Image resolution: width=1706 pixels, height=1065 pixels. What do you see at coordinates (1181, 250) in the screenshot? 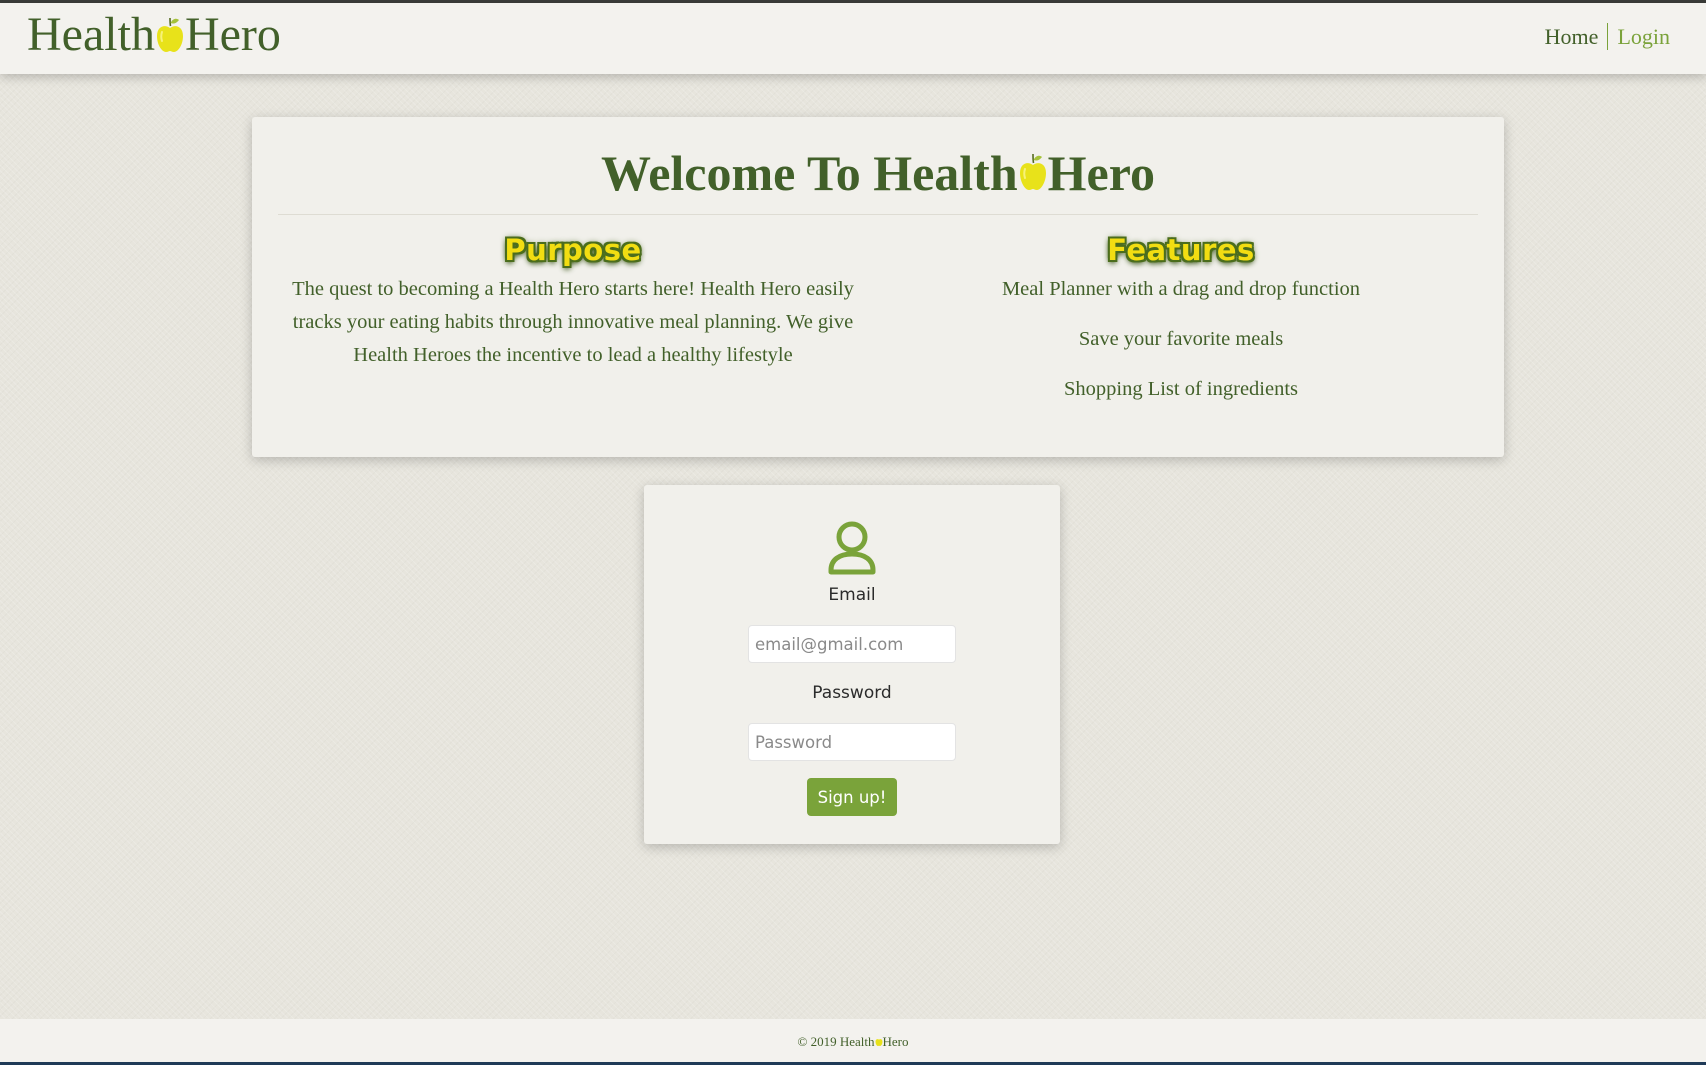
I see `features-heading: Features` at bounding box center [1181, 250].